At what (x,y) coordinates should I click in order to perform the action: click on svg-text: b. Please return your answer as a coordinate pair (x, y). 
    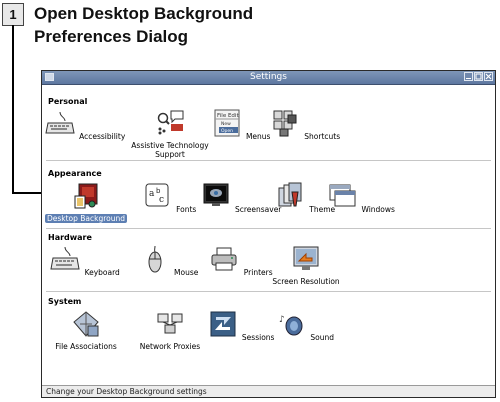
    Looking at the image, I should click on (158, 191).